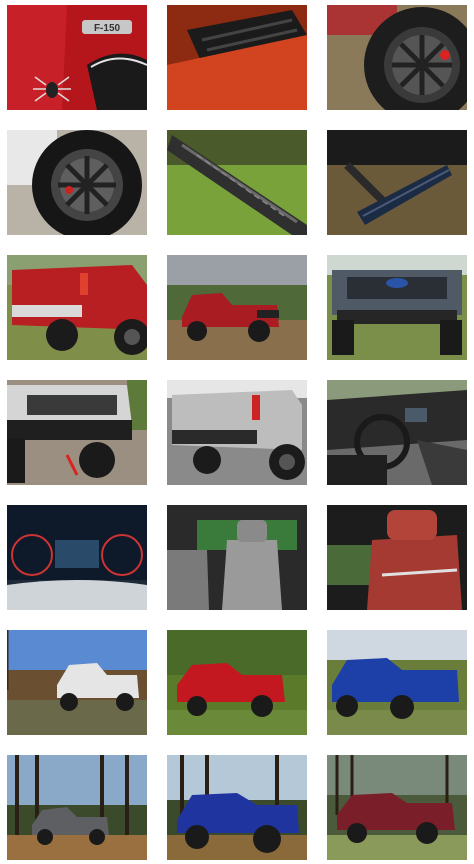 The width and height of the screenshot is (474, 864). I want to click on hood-vent-image, so click(237, 57).